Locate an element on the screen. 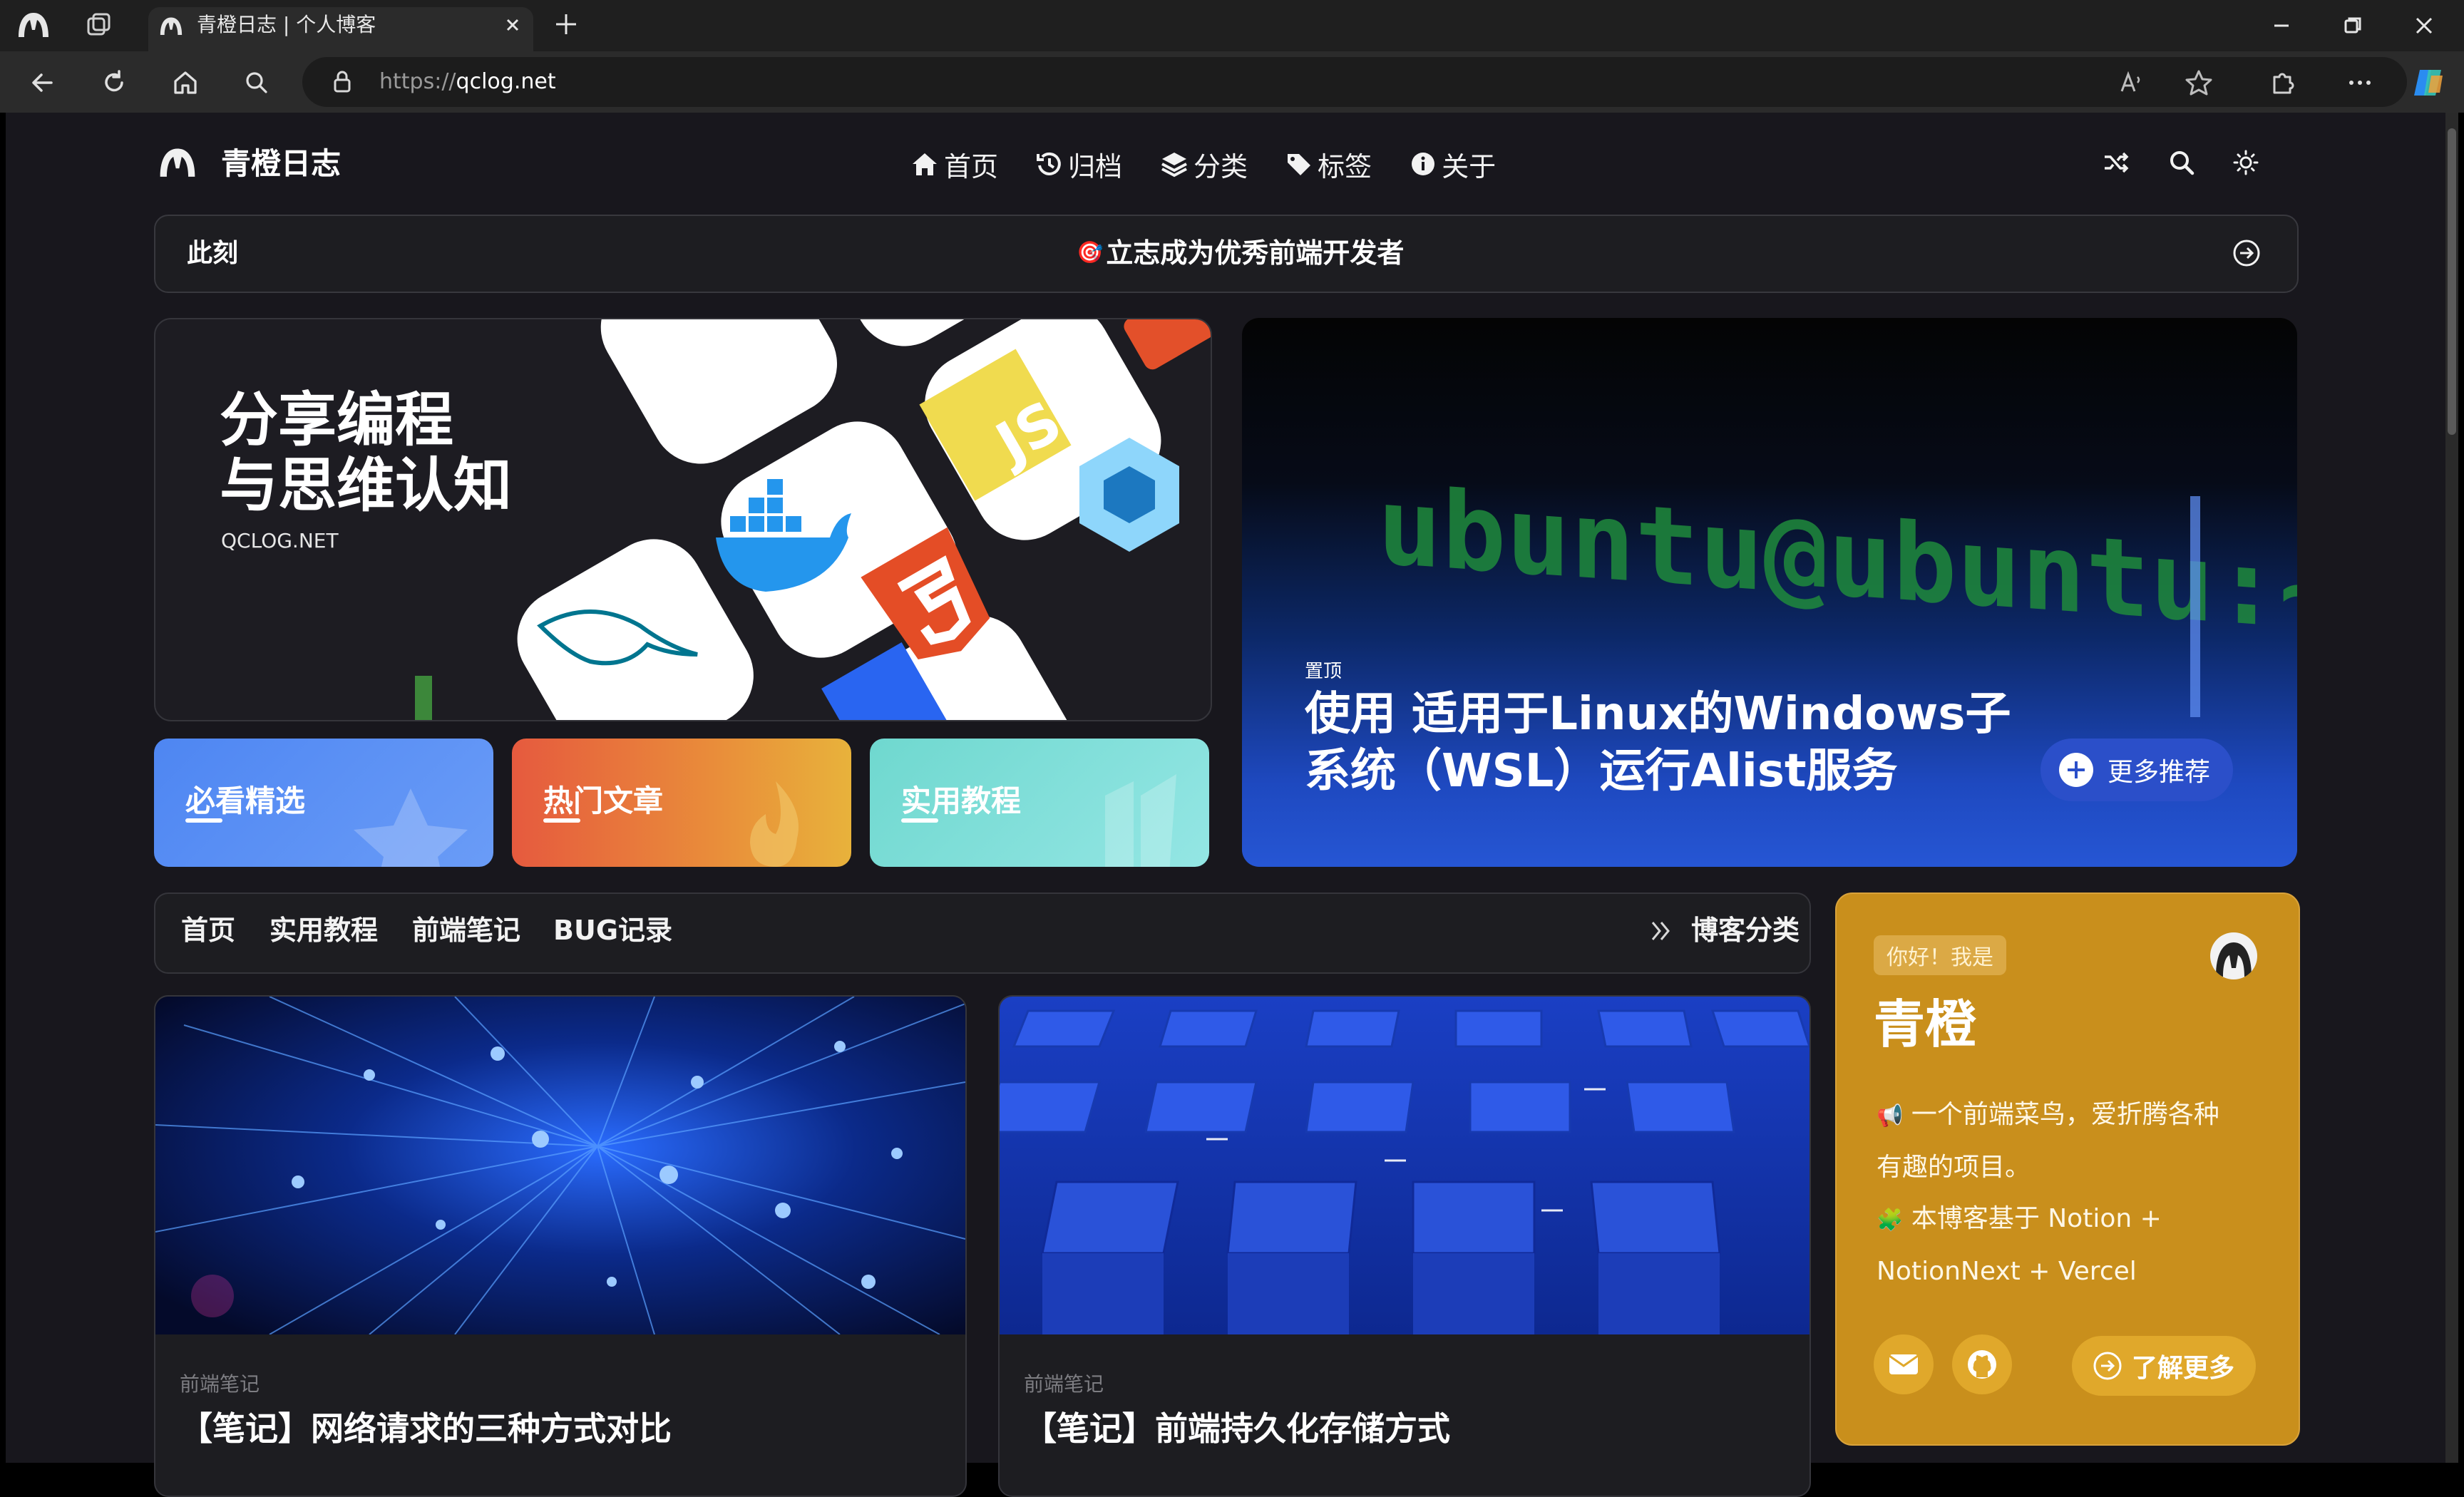 This screenshot has width=2464, height=1497. mail-icon is located at coordinates (1904, 1364).